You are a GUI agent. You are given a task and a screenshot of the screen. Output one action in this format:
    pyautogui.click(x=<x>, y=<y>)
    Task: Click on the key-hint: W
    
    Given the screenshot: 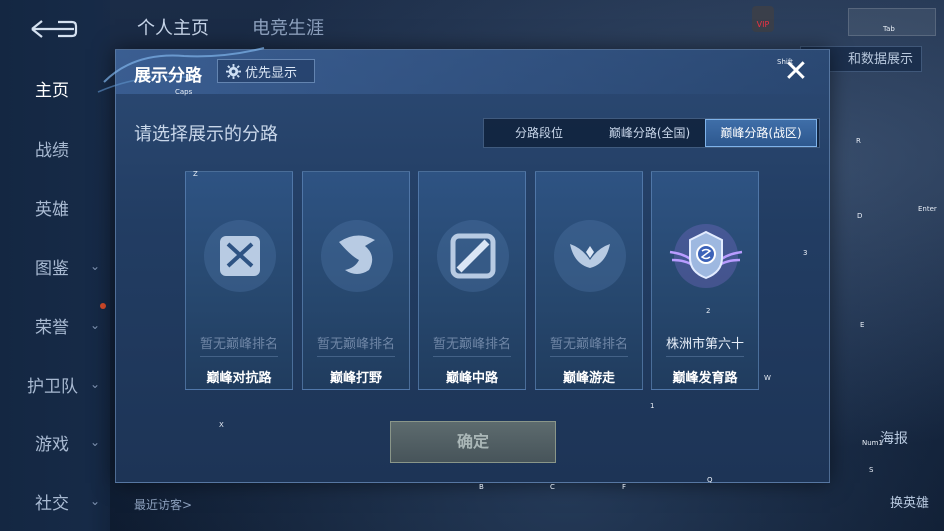 What is the action you would take?
    pyautogui.click(x=767, y=378)
    